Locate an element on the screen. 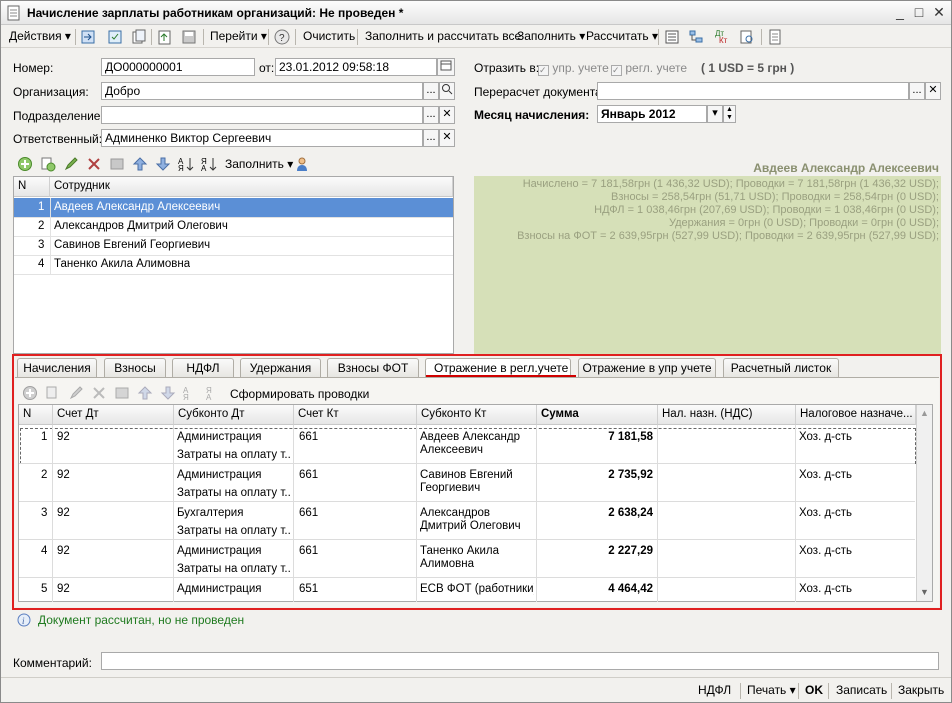 Image resolution: width=952 pixels, height=703 pixels. posting-sub-kt-2: Георгиевич is located at coordinates (477, 488).